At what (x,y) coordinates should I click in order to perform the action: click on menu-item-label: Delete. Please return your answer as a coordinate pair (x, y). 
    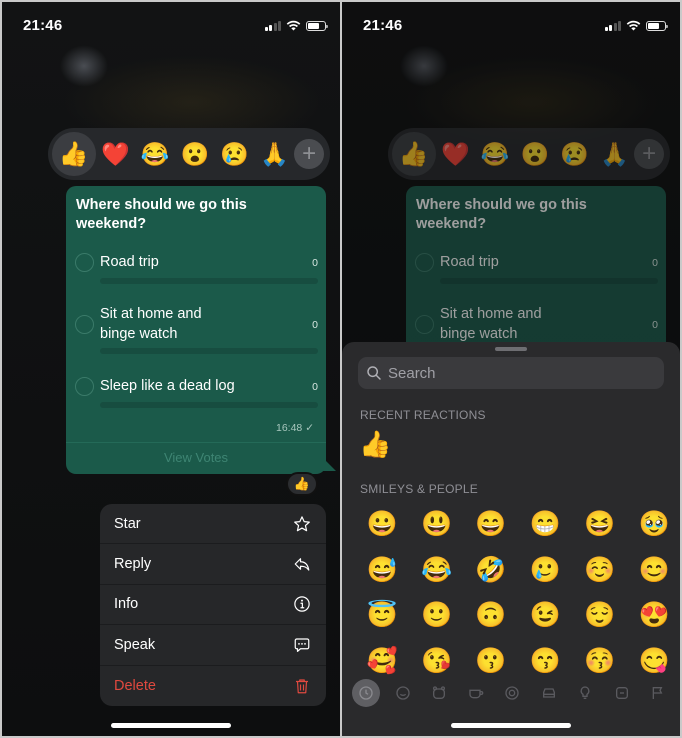
    Looking at the image, I should click on (135, 685).